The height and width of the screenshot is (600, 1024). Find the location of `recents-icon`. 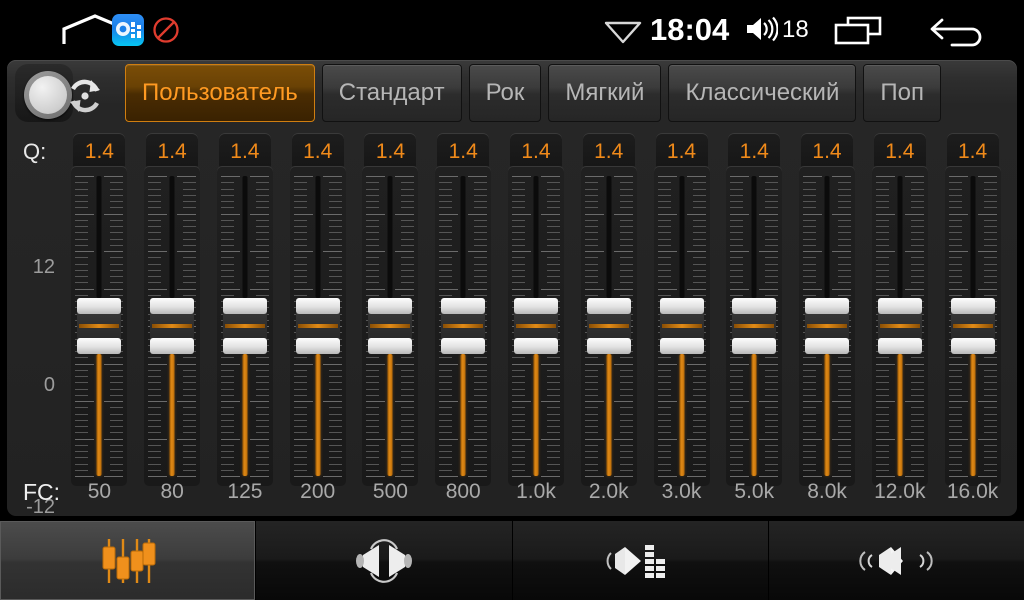

recents-icon is located at coordinates (858, 31).